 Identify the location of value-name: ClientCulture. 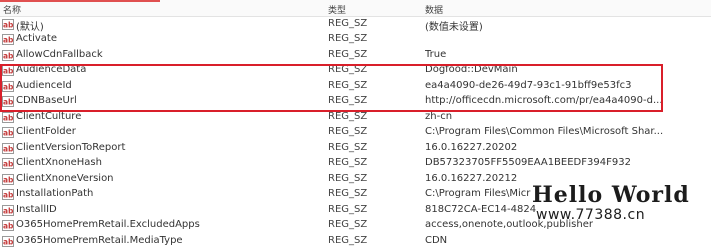
(166, 116).